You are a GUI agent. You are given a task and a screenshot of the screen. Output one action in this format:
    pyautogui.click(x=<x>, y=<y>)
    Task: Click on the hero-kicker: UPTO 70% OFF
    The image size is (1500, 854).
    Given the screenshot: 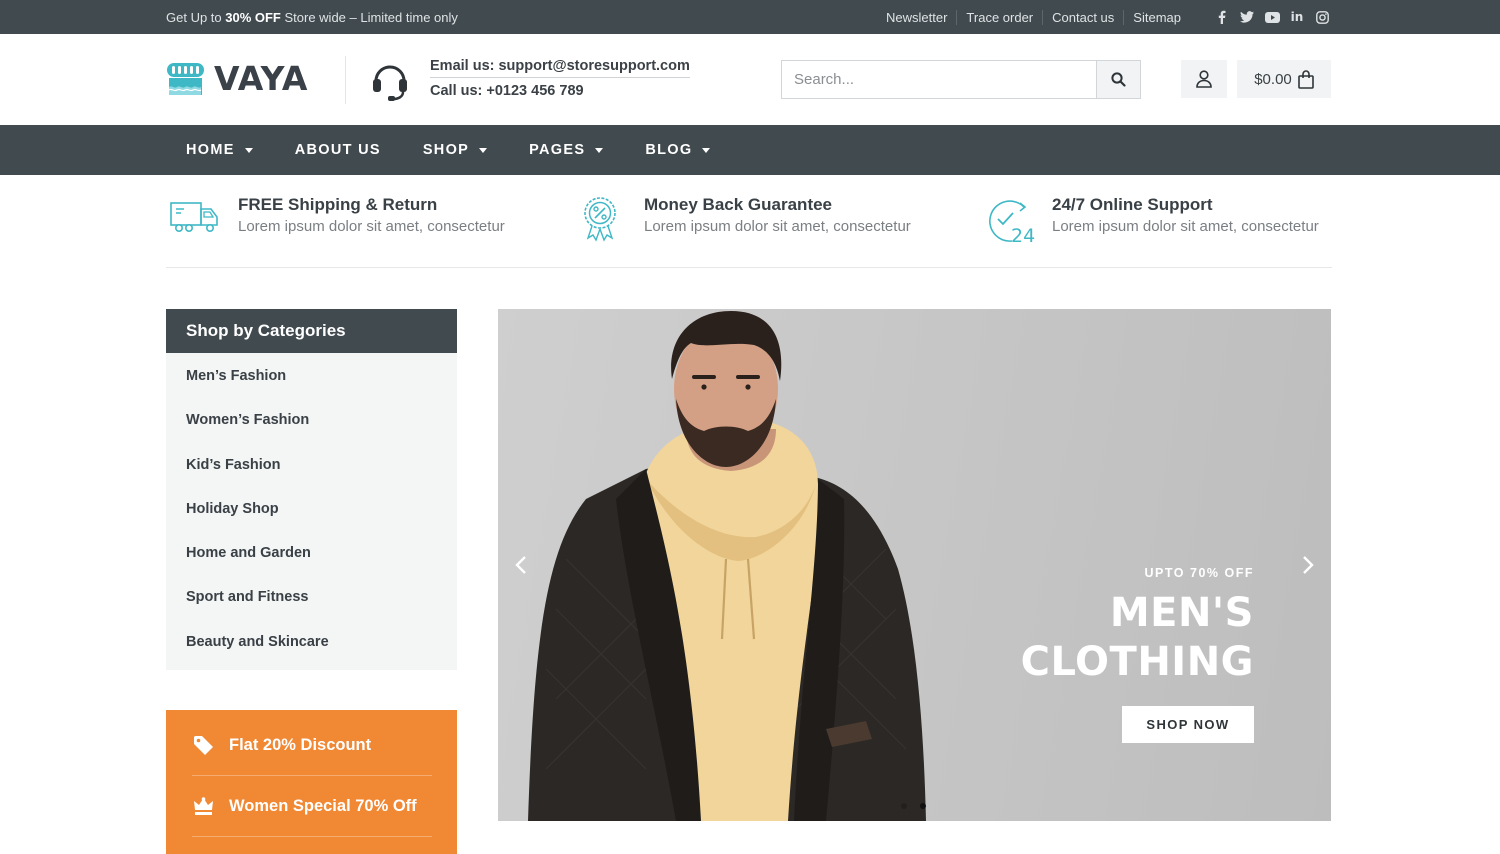 What is the action you would take?
    pyautogui.click(x=1199, y=573)
    